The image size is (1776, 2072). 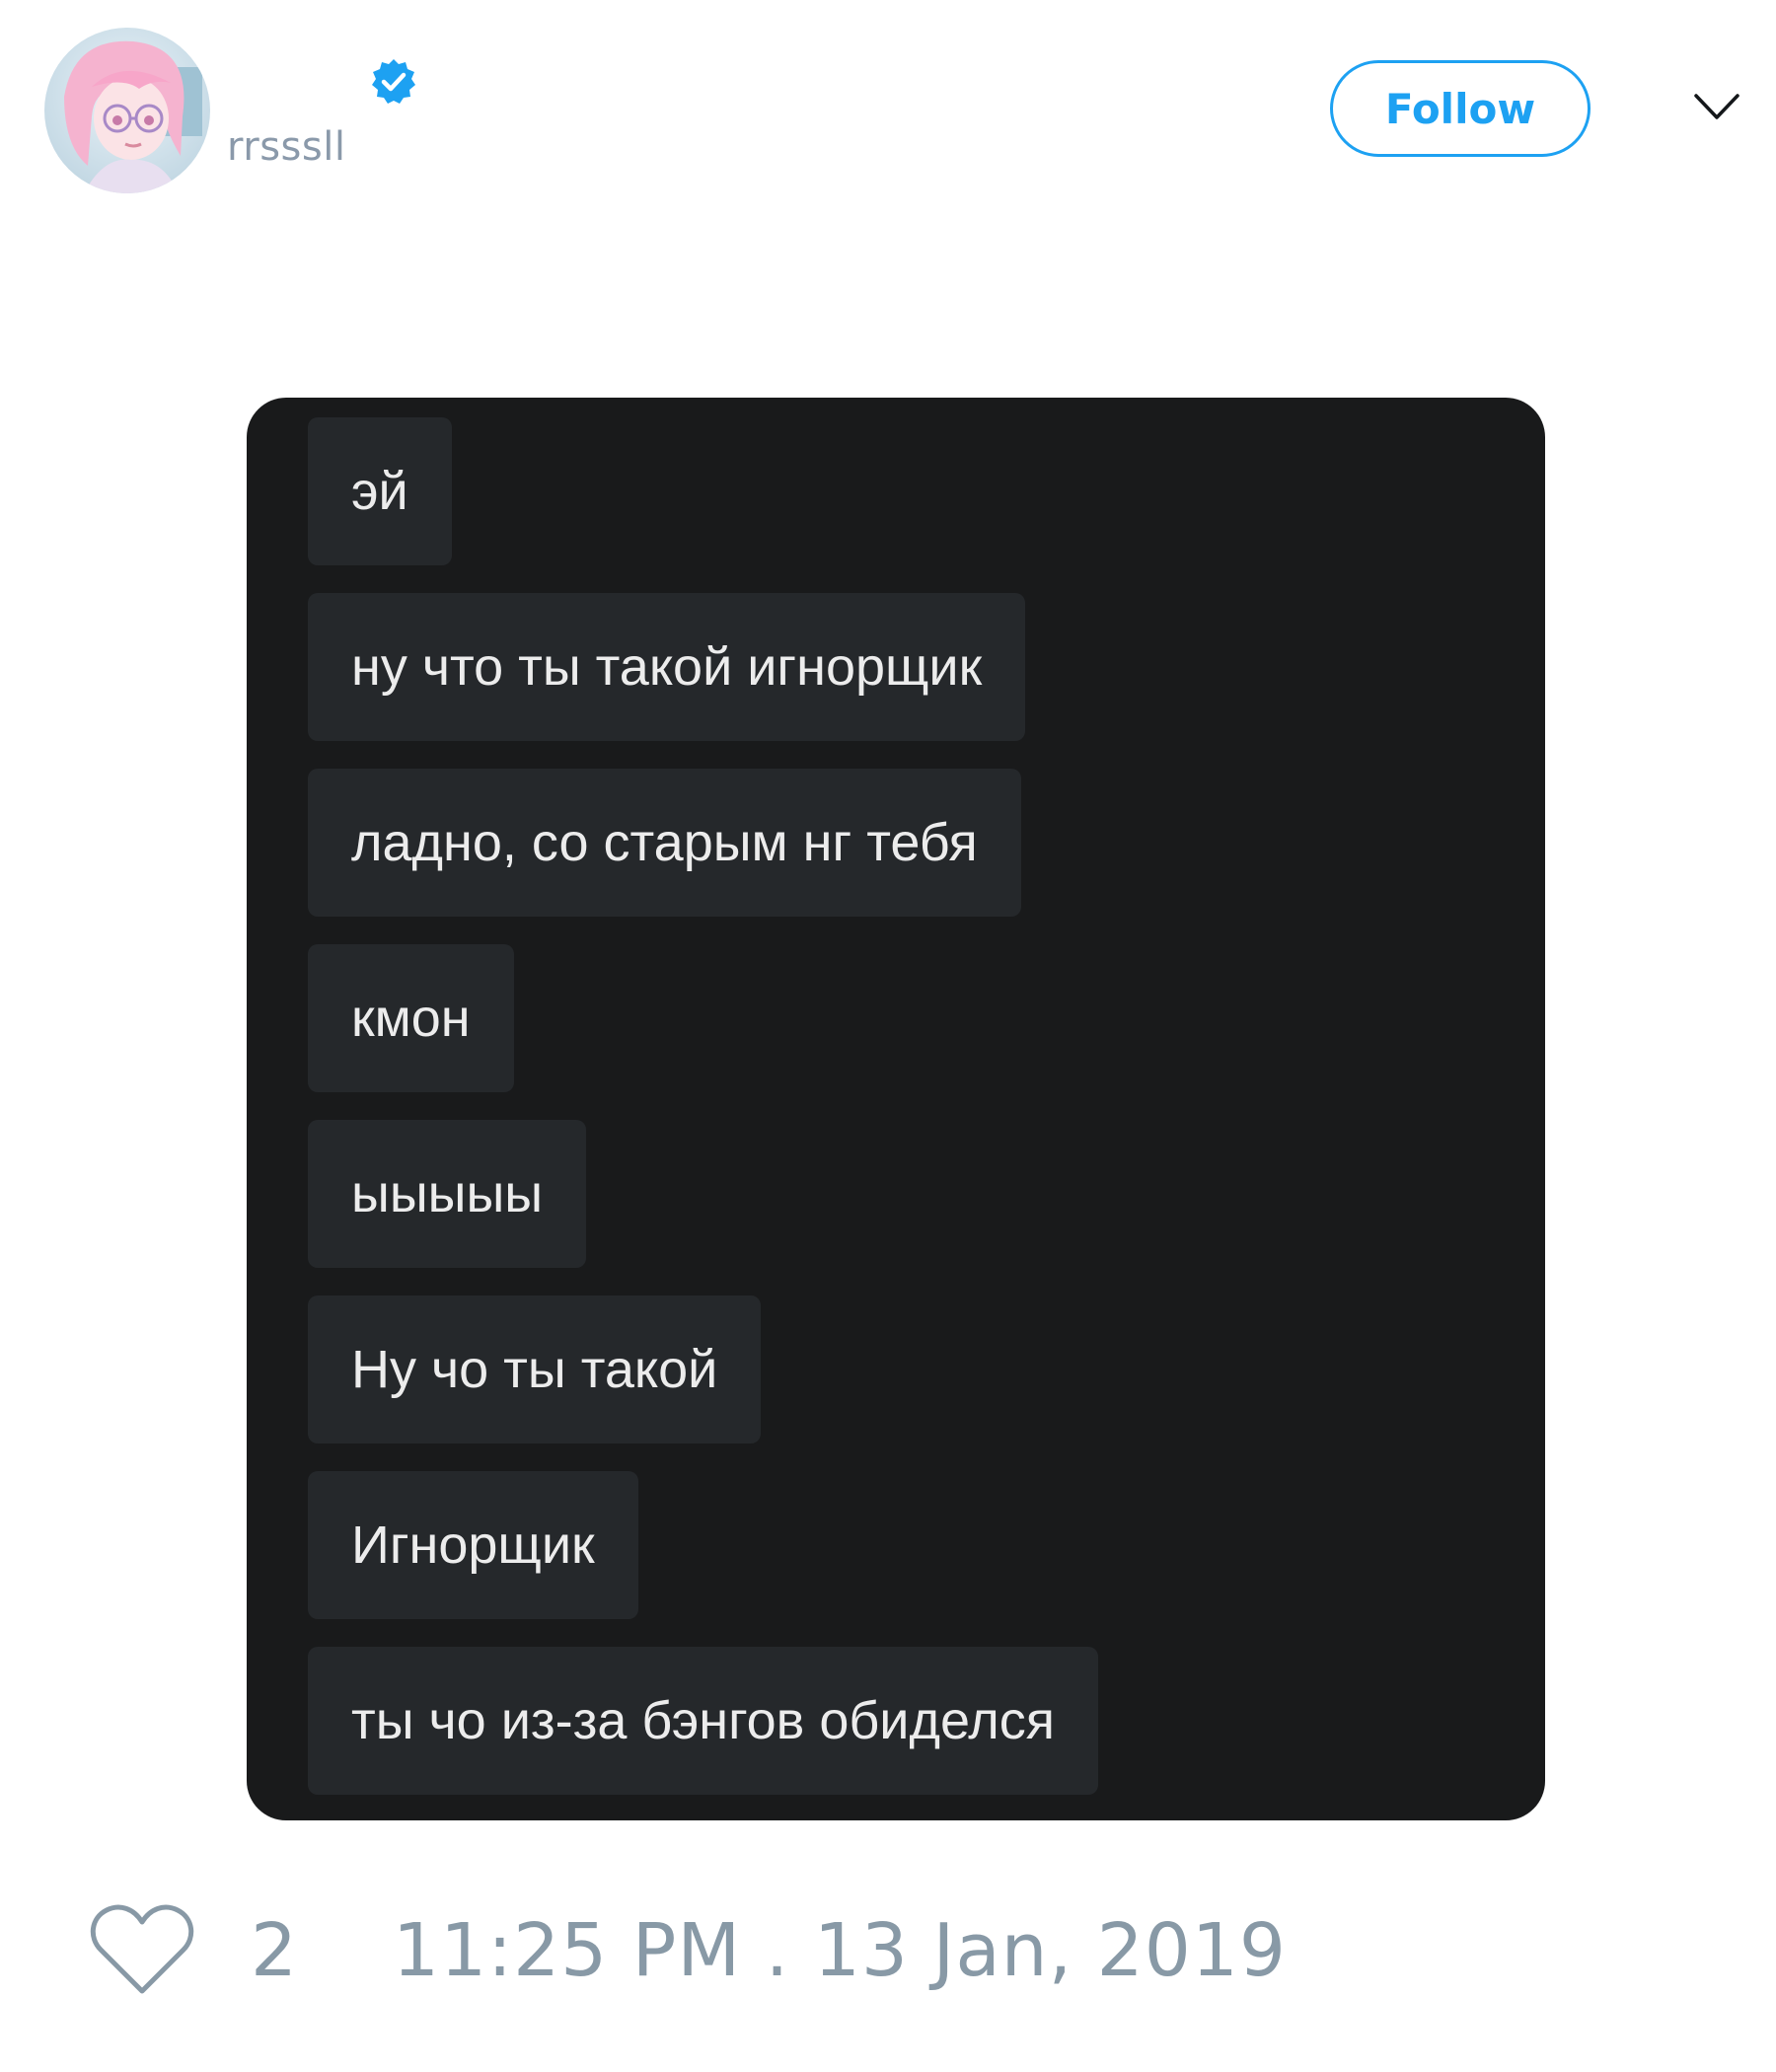 I want to click on anime-avatar-icon, so click(x=127, y=111).